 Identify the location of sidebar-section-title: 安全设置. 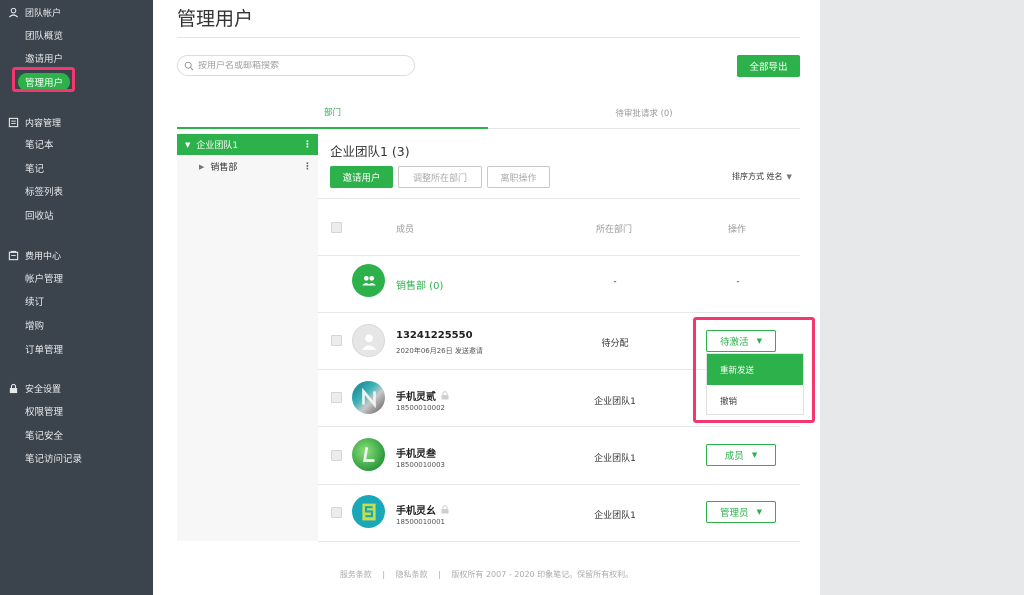
(43, 390).